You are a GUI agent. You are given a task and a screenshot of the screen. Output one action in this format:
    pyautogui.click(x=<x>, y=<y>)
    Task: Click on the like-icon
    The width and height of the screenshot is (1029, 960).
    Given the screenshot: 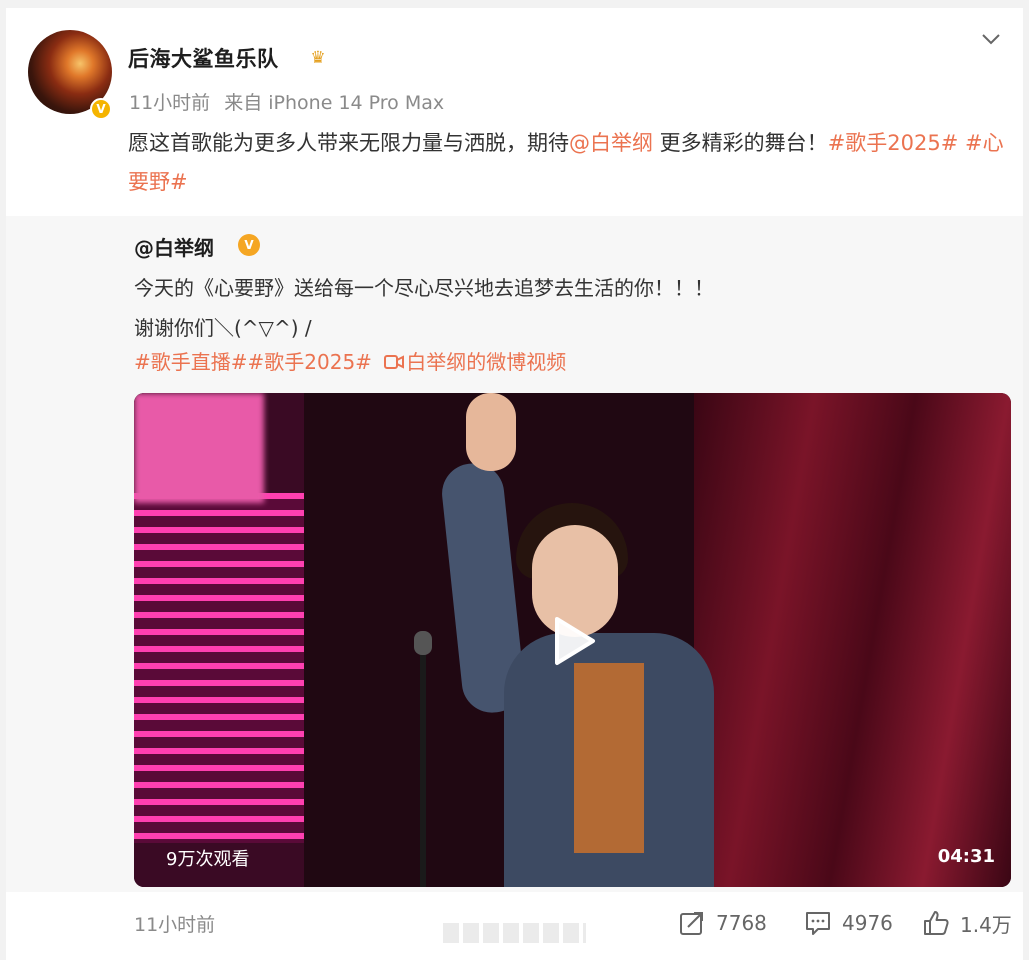 What is the action you would take?
    pyautogui.click(x=936, y=923)
    